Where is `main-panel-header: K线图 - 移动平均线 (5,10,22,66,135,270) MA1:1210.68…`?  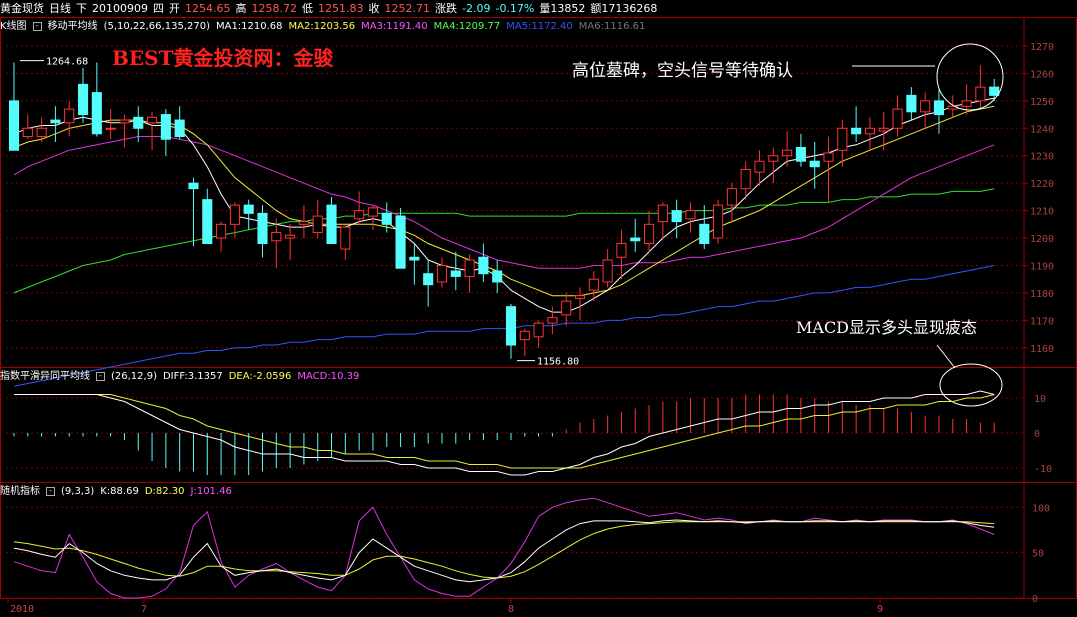
main-panel-header: K线图 - 移动平均线 (5,10,22,66,135,270) MA1:1210.68… is located at coordinates (328, 27).